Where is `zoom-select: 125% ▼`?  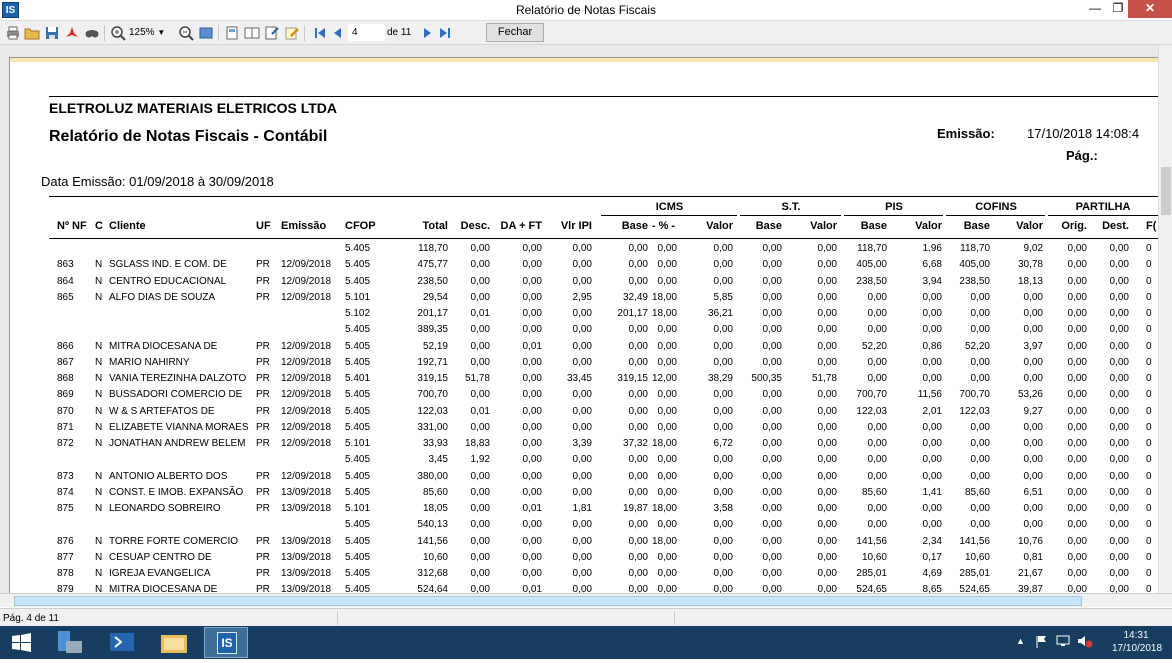 zoom-select: 125% ▼ is located at coordinates (149, 33).